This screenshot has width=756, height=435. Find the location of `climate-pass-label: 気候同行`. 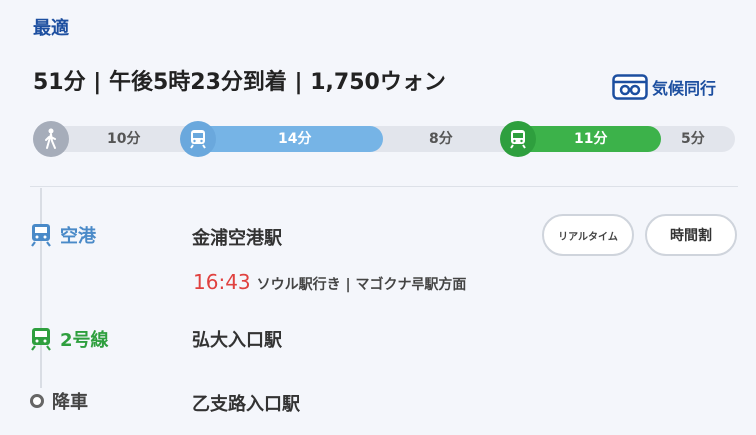

climate-pass-label: 気候同行 is located at coordinates (684, 88).